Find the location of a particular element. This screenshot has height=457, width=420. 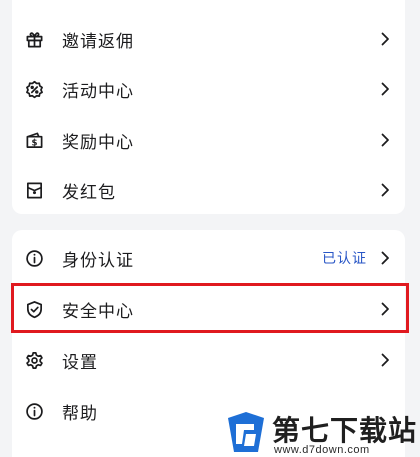

watermark-url: www.d7down.com is located at coordinates (322, 450).